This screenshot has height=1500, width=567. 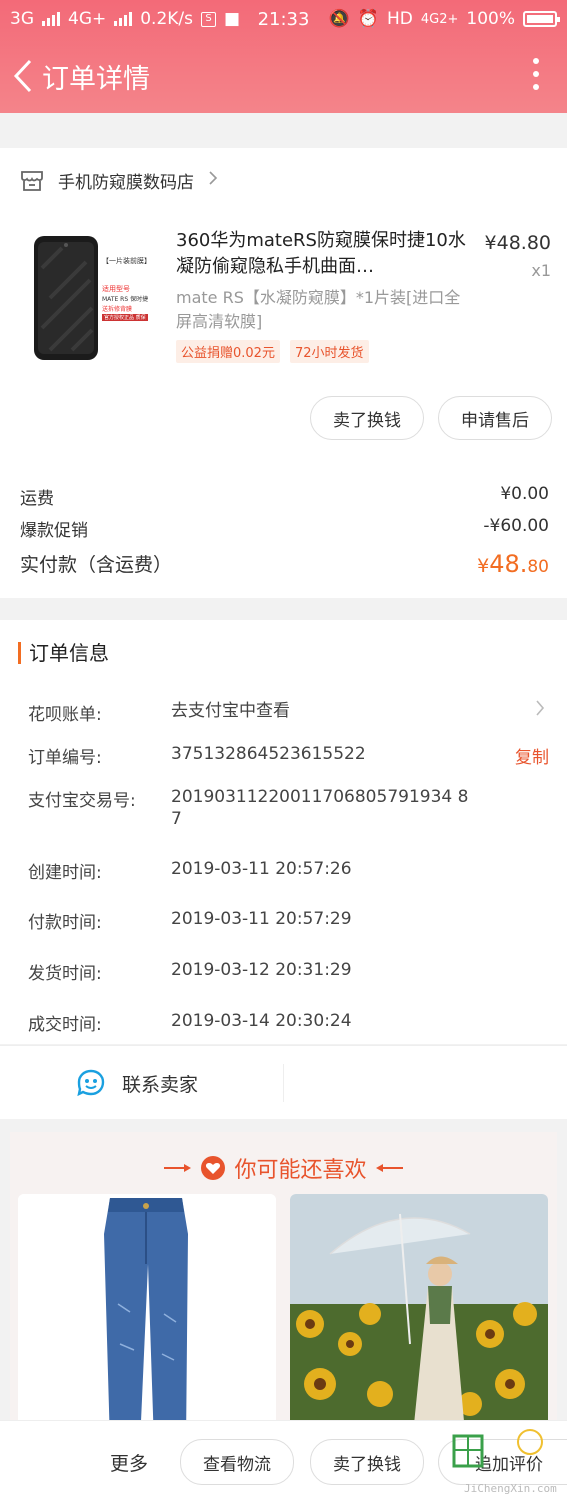 I want to click on total-currency: ¥, so click(x=483, y=566).